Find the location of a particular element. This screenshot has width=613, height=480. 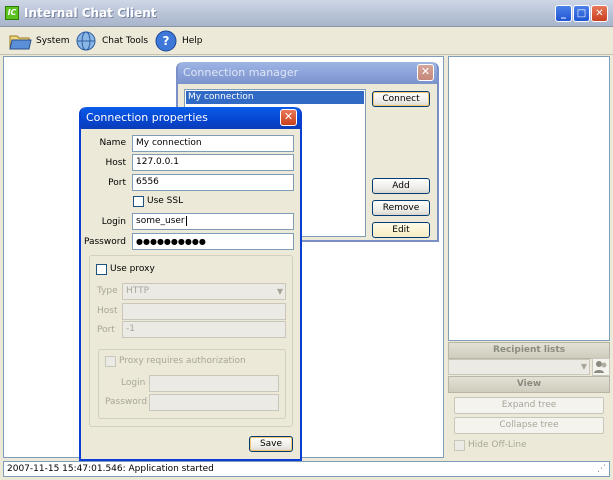

login-field: some_user is located at coordinates (213, 221).